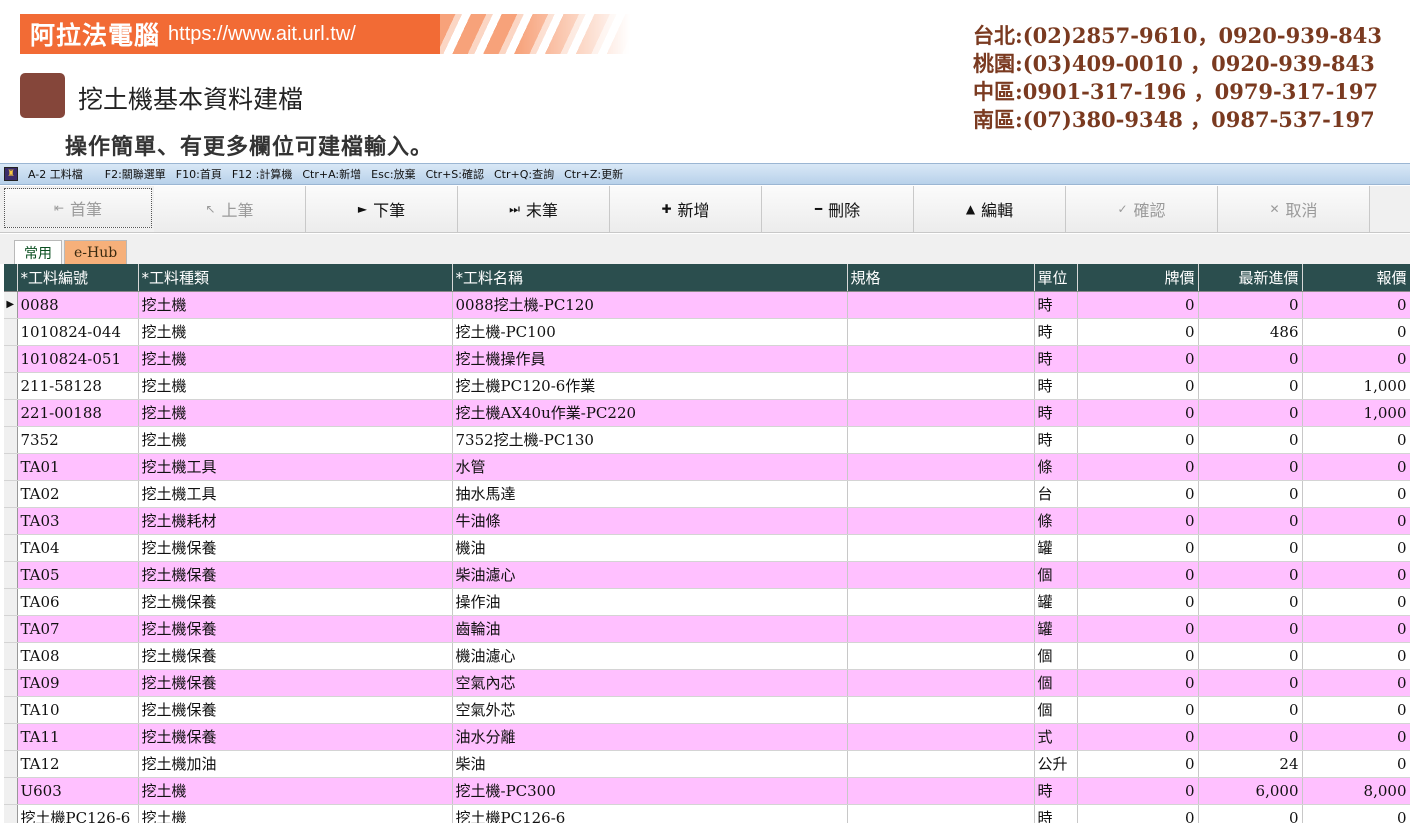 Image resolution: width=1422 pixels, height=823 pixels. Describe the element at coordinates (1056, 278) in the screenshot. I see `column-header: 單位` at that location.